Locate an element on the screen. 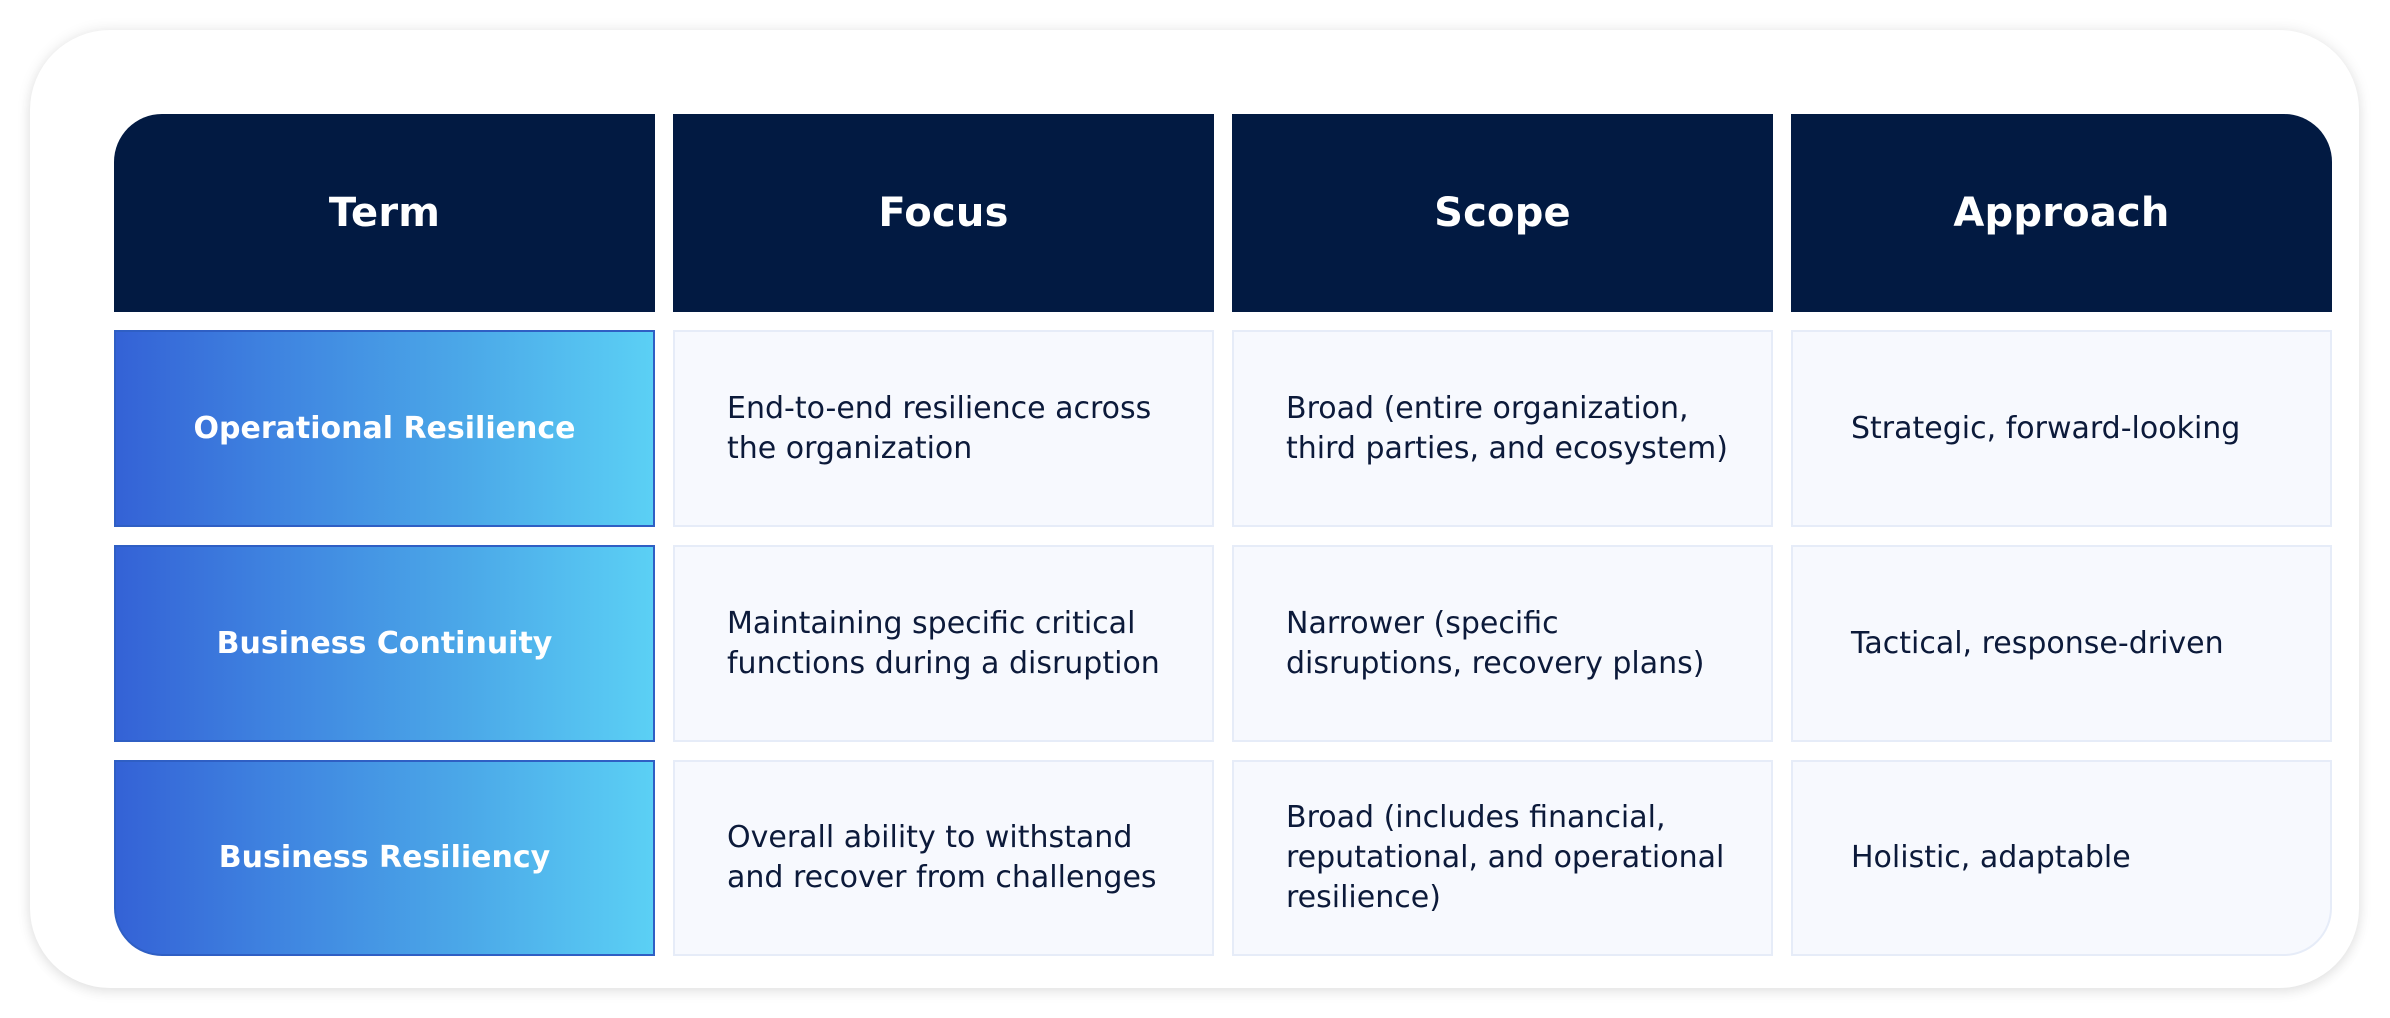 This screenshot has width=2390, height=1018. header-scope: Scope is located at coordinates (1502, 213).